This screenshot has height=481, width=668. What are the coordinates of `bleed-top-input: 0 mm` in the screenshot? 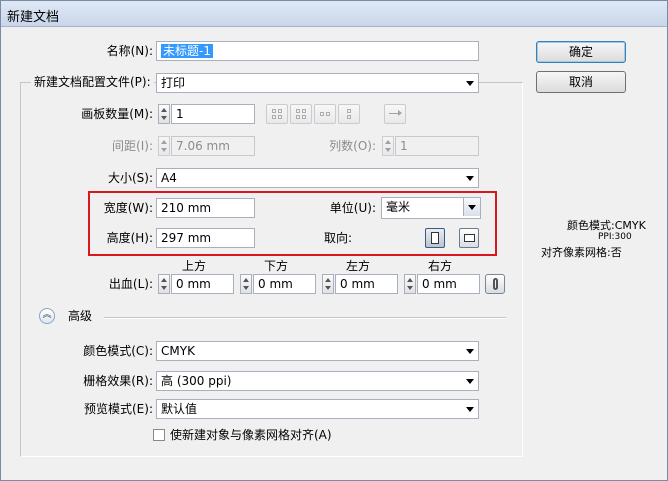 It's located at (202, 284).